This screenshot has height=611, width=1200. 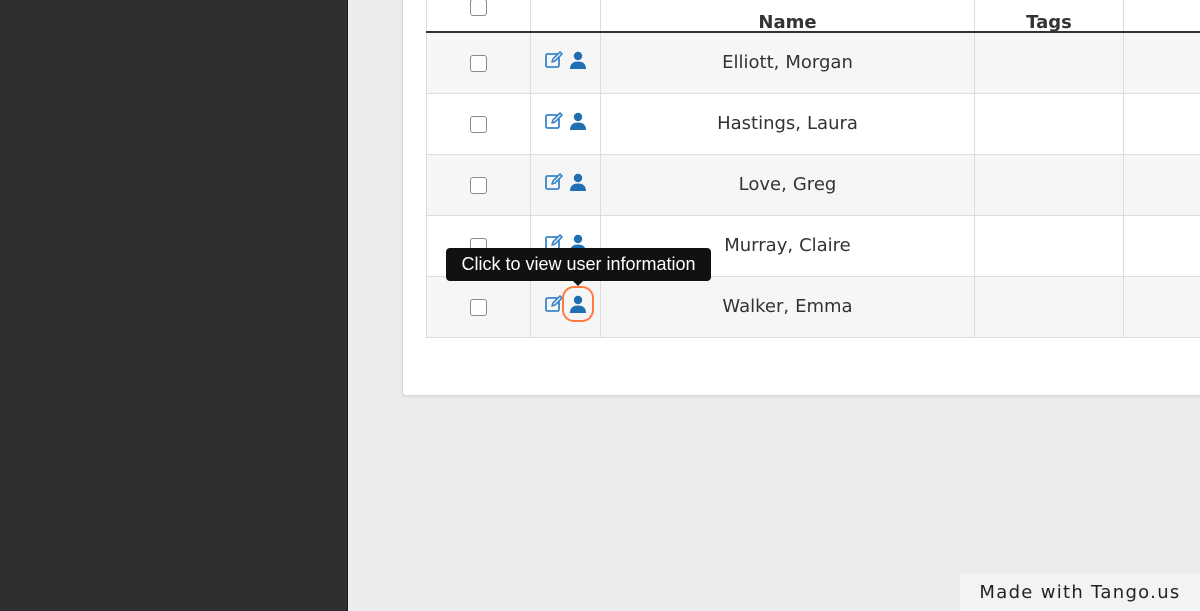 What do you see at coordinates (565, 16) in the screenshot?
I see `actions-header` at bounding box center [565, 16].